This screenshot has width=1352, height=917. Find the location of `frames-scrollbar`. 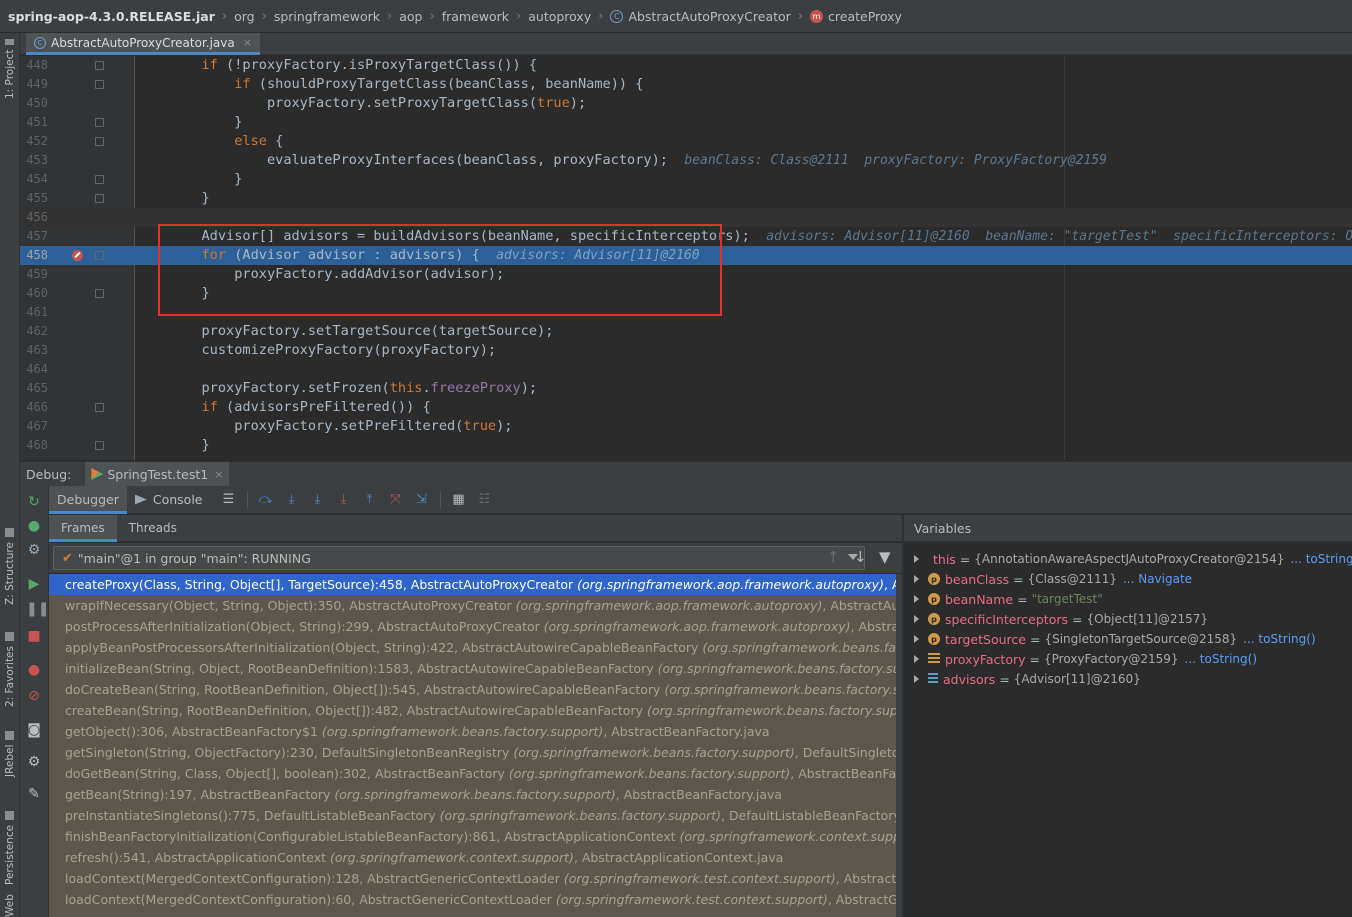

frames-scrollbar is located at coordinates (899, 745).